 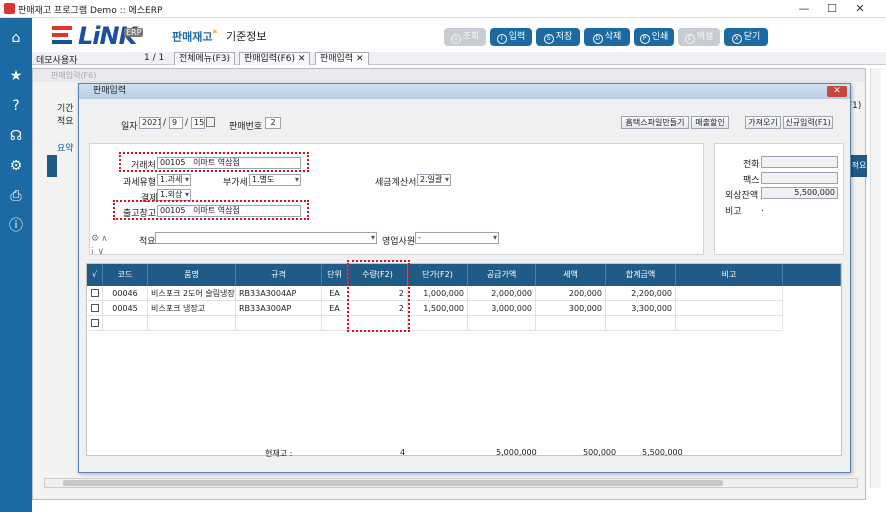 What do you see at coordinates (273, 123) in the screenshot?
I see `sale-no-field: 2` at bounding box center [273, 123].